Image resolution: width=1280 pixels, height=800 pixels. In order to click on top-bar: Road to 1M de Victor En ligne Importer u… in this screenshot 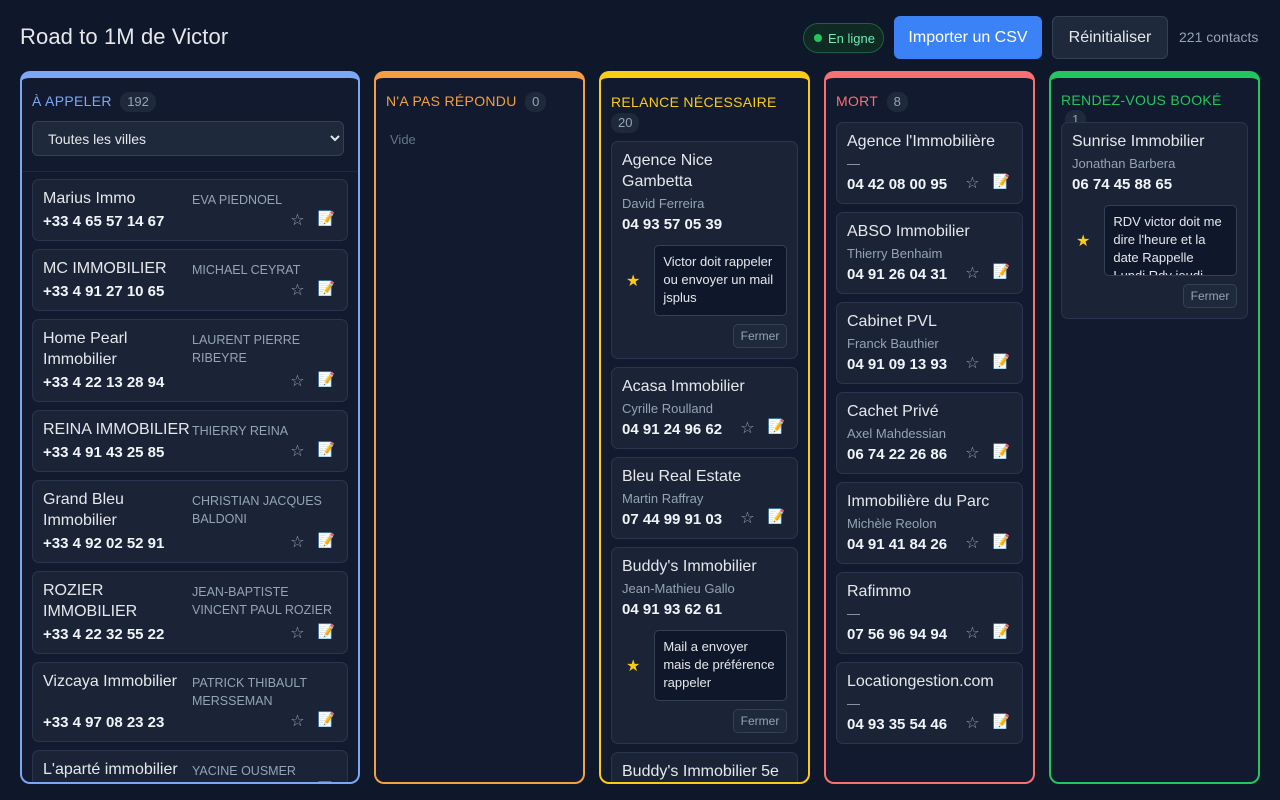, I will do `click(640, 36)`.